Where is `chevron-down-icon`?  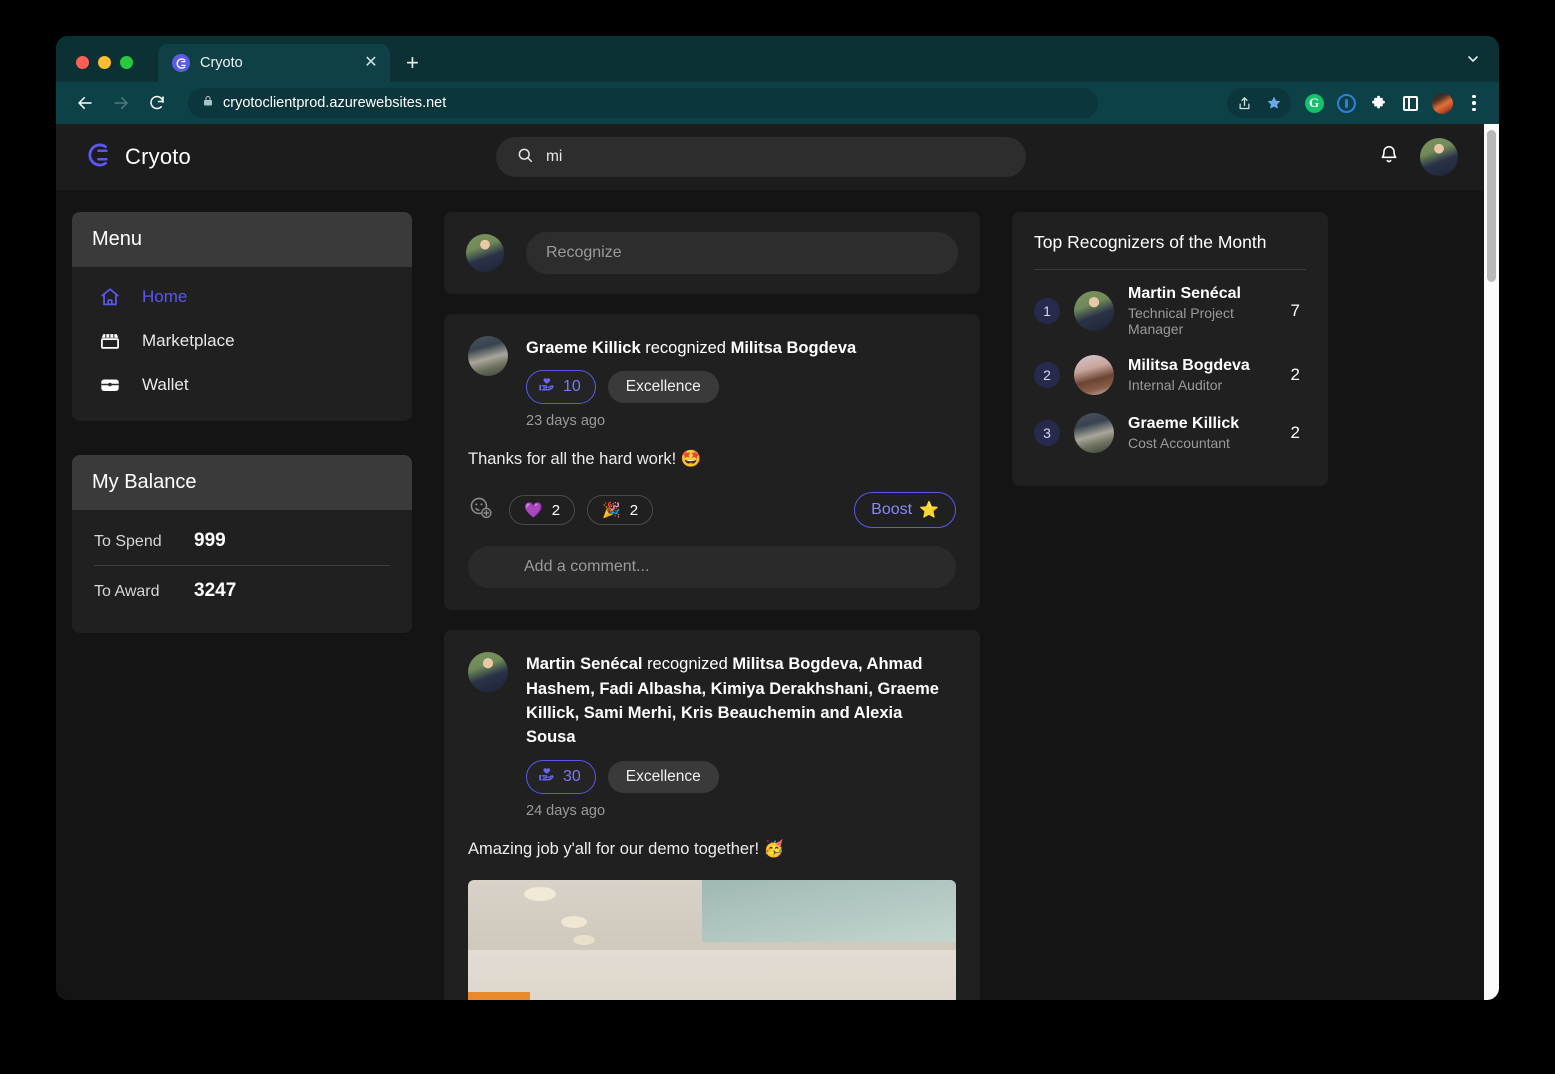
chevron-down-icon is located at coordinates (1473, 61).